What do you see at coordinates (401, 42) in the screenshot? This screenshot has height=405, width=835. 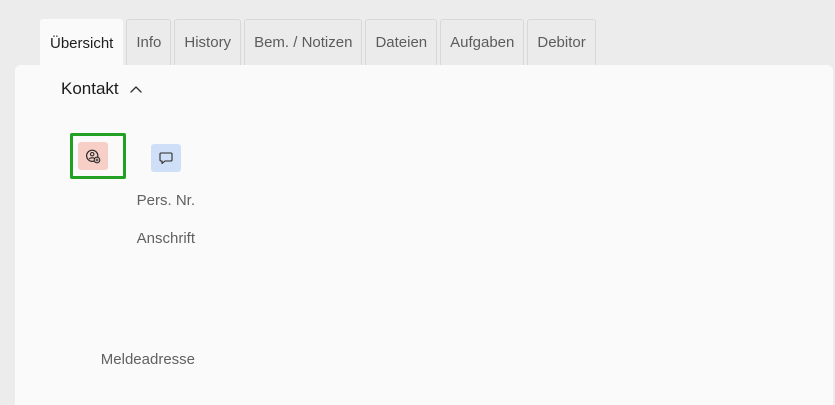 I see `tab-dateien: Dateien` at bounding box center [401, 42].